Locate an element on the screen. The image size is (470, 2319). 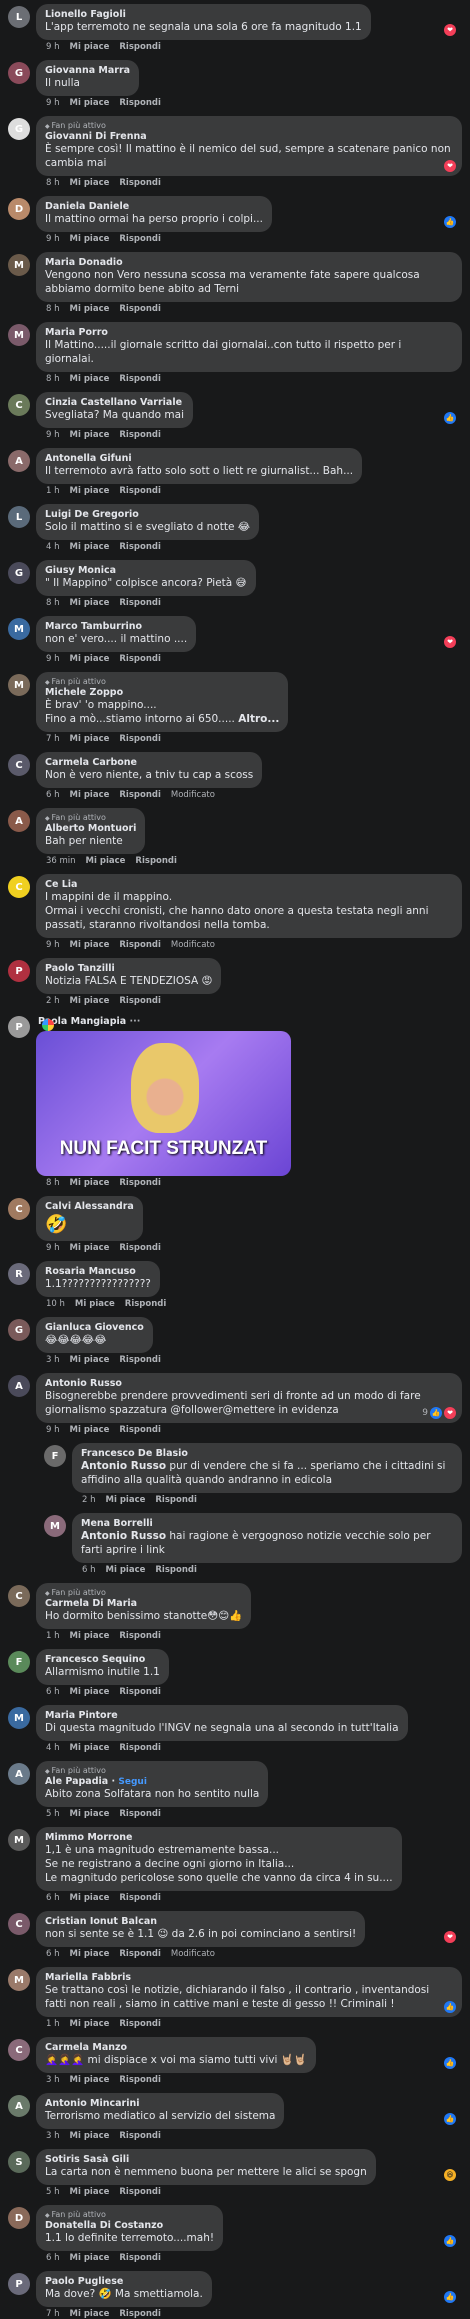
author-name: Calvi Alessandra is located at coordinates (89, 1206).